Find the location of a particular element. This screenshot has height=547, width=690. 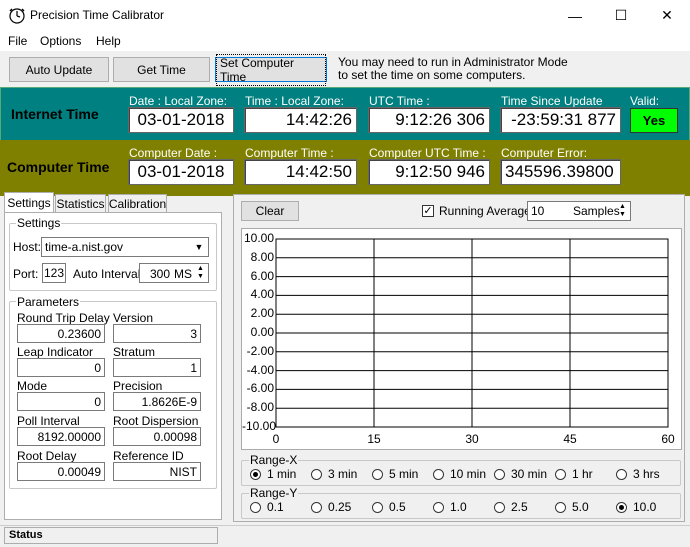

time-since-update-label: Time Since Update is located at coordinates (552, 101).